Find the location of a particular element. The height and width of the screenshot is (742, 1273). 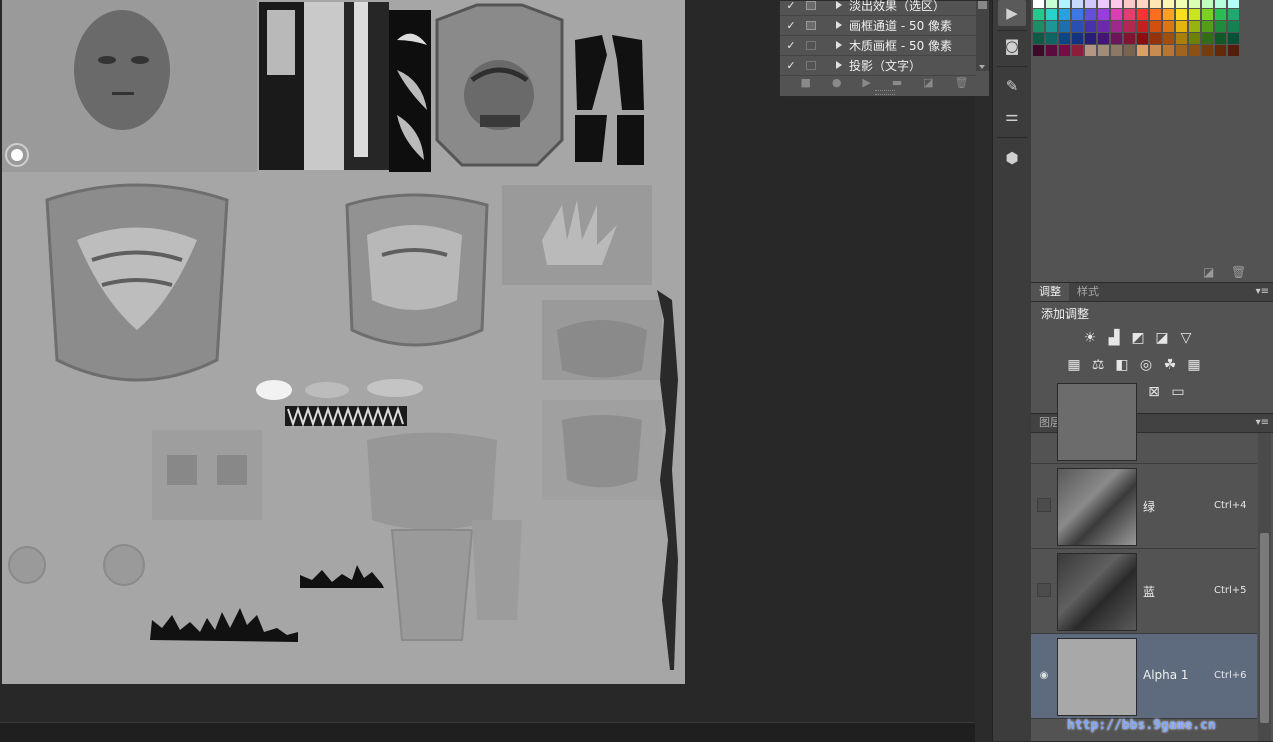

tab-adjustments: 调整 is located at coordinates (1050, 292).